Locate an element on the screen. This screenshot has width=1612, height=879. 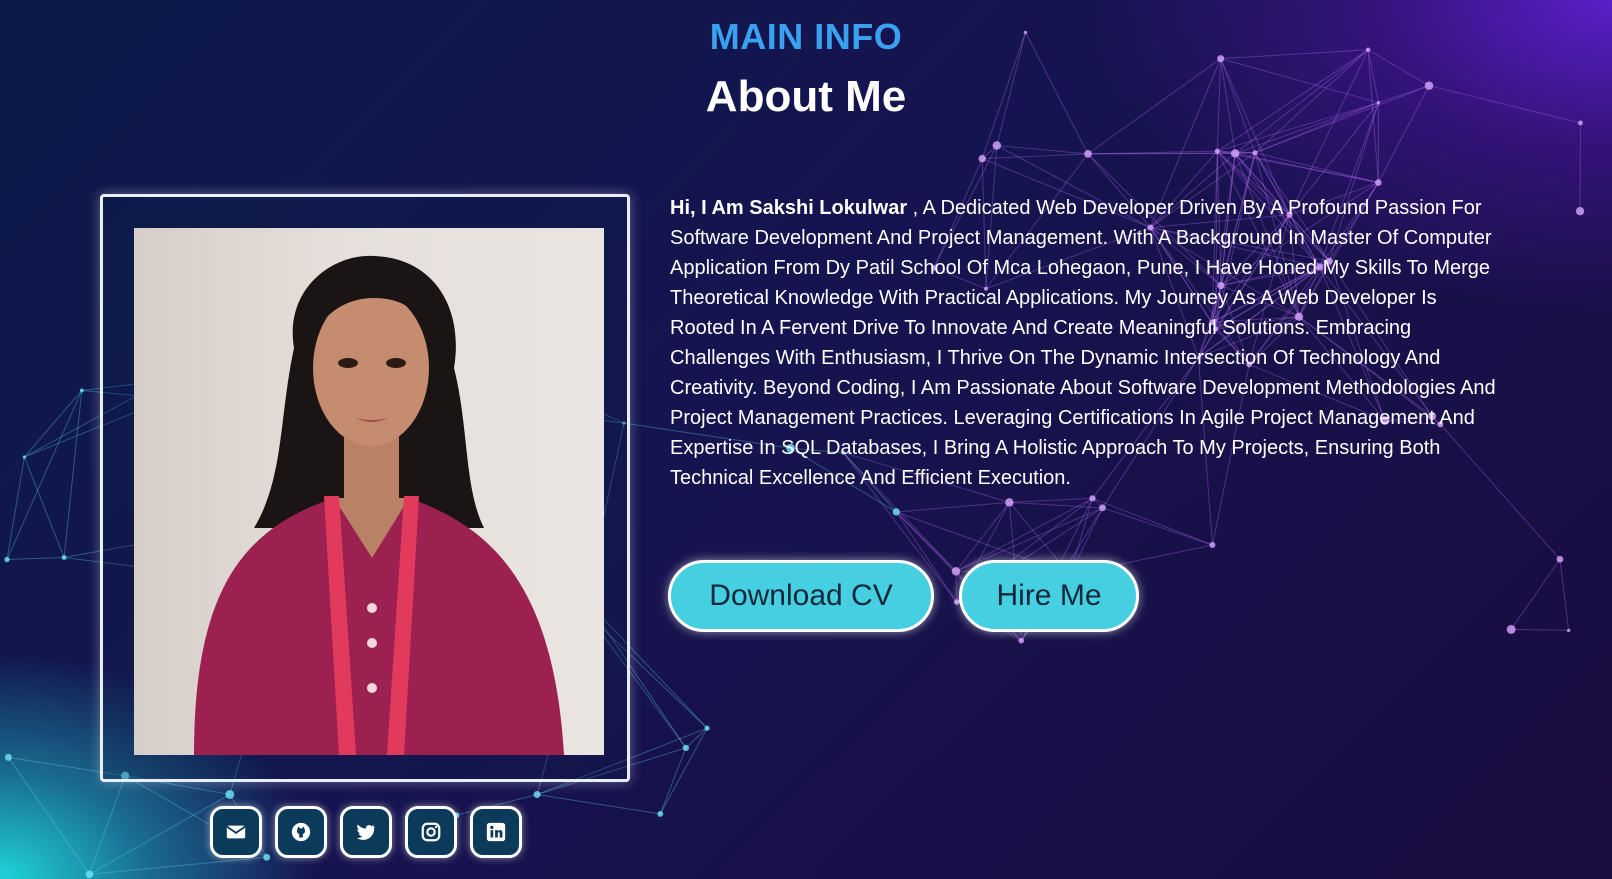
instagram-icon is located at coordinates (431, 832).